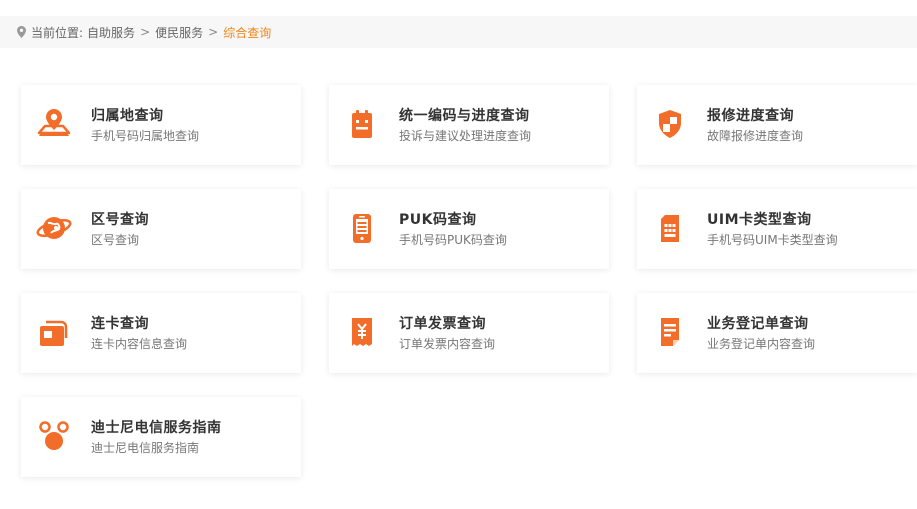 Image resolution: width=917 pixels, height=509 pixels. Describe the element at coordinates (447, 344) in the screenshot. I see `card-description: 订单发票内容查询` at that location.